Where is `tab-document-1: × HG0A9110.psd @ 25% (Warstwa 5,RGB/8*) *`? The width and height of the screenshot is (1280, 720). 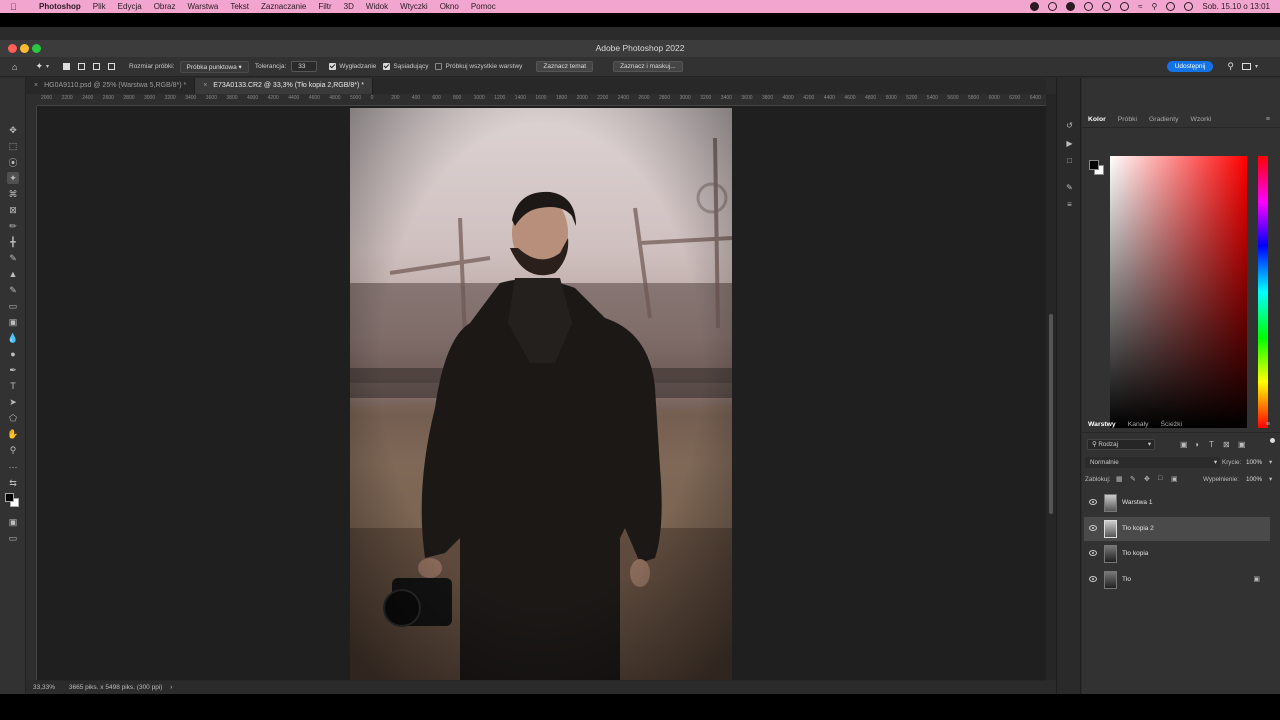
tab-document-1: × HG0A9110.psd @ 25% (Warstwa 5,RGB/8*) * is located at coordinates (111, 86).